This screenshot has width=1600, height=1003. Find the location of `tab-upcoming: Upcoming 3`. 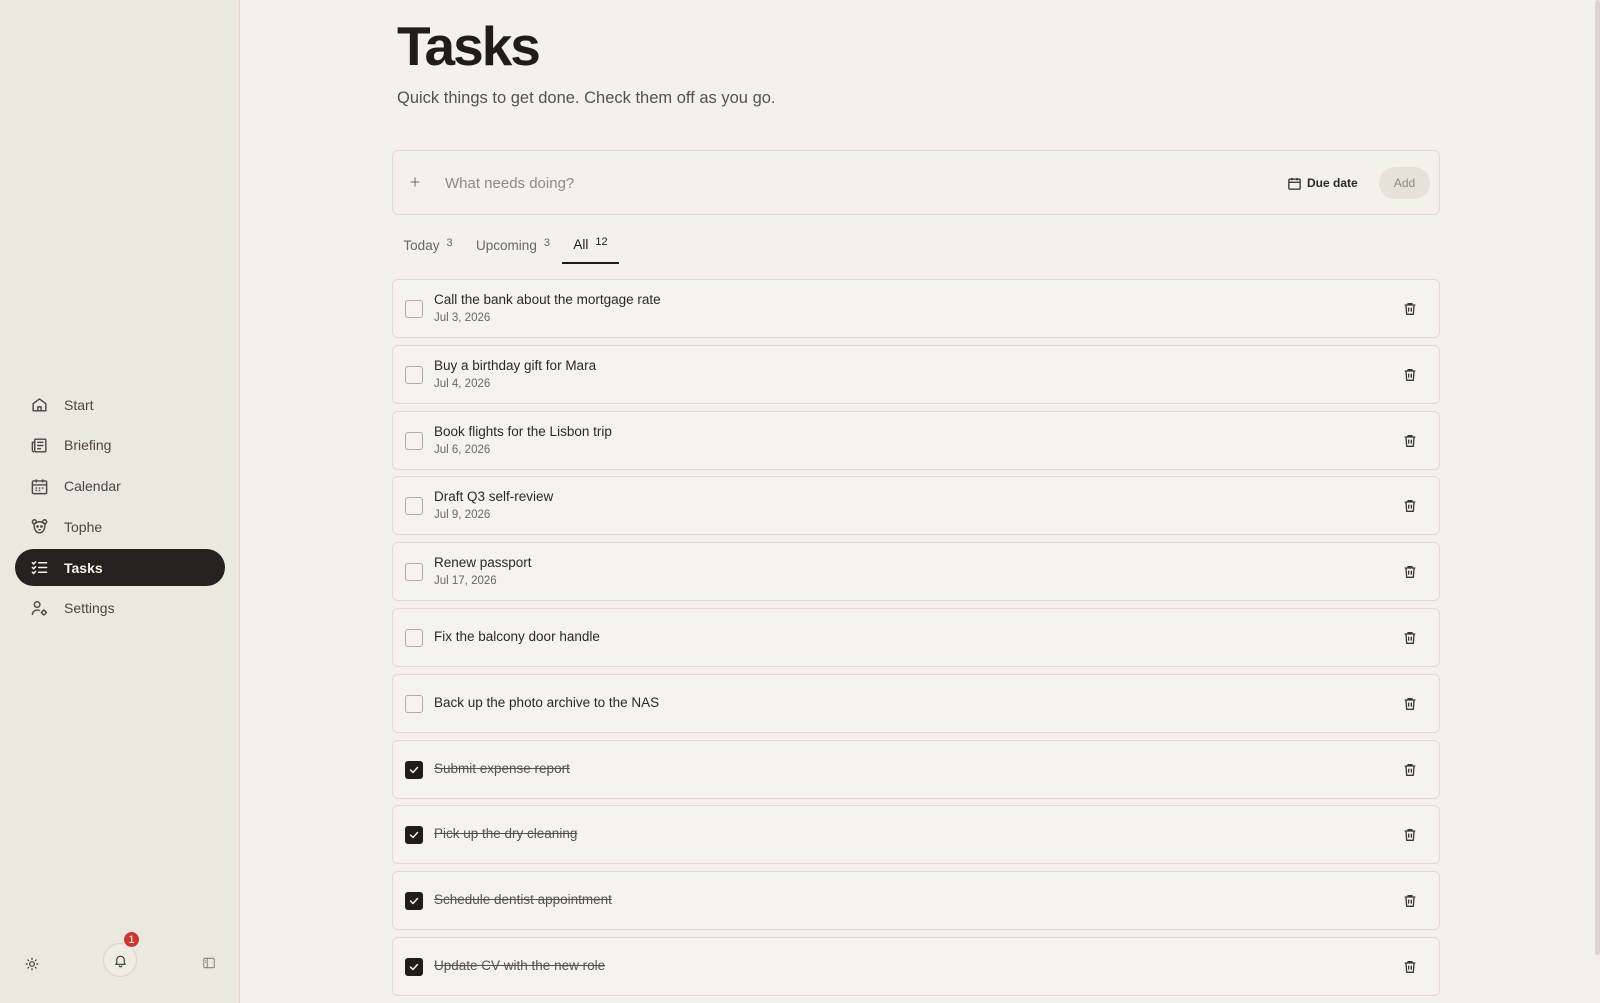

tab-upcoming: Upcoming 3 is located at coordinates (513, 245).